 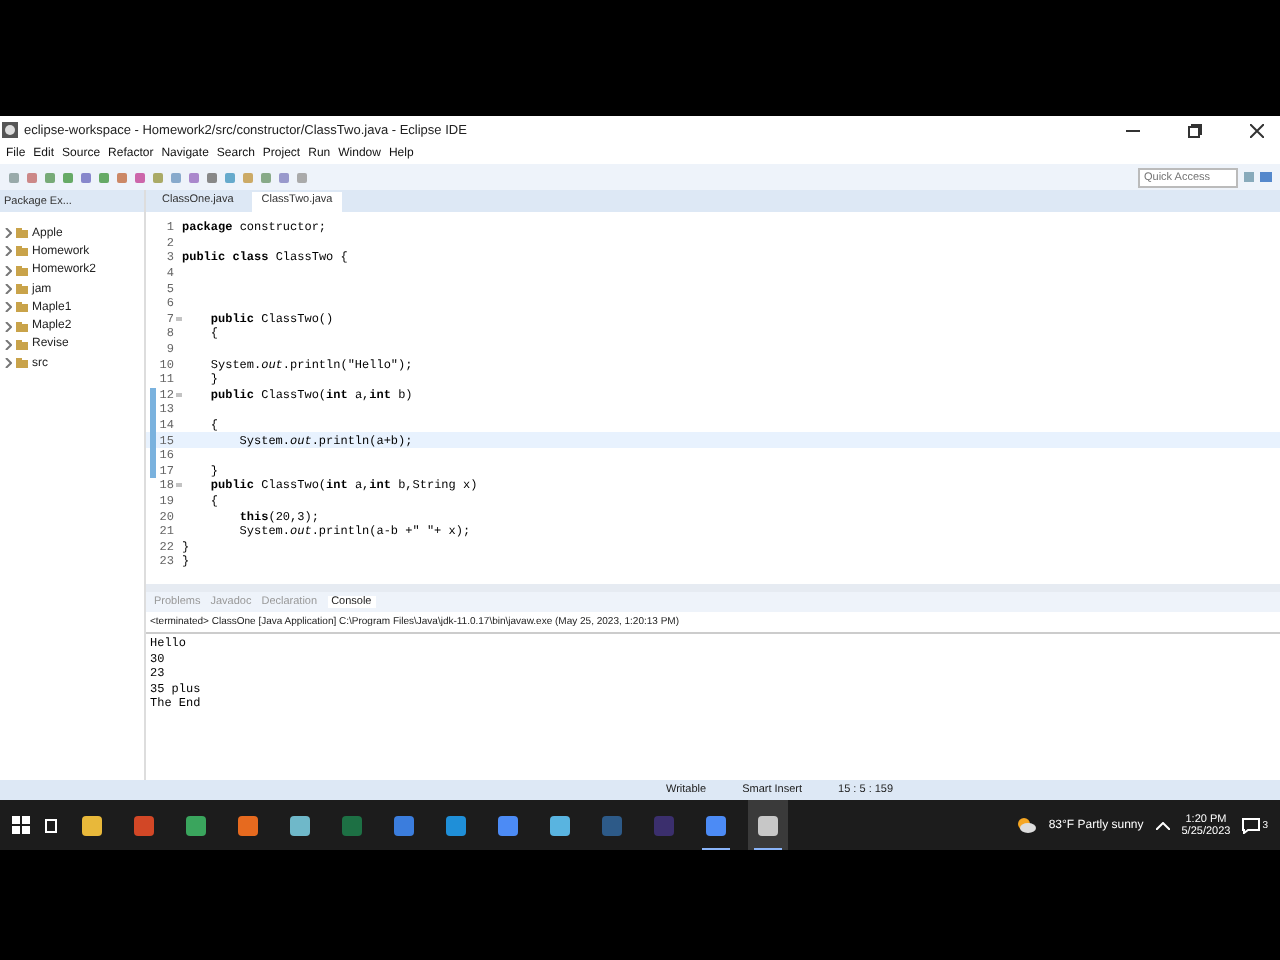 I want to click on close-icon, so click(x=1257, y=130).